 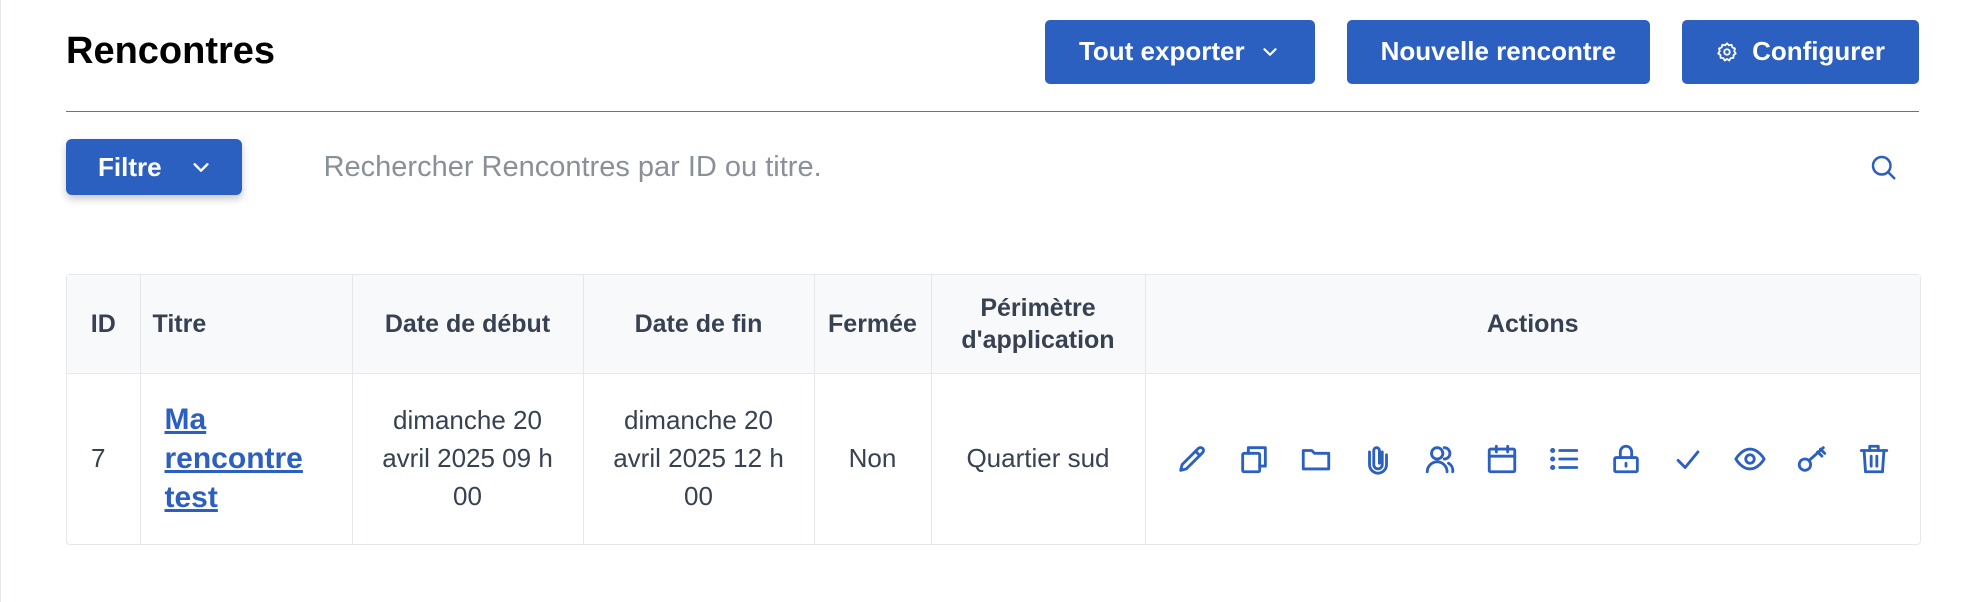 I want to click on participants-button, so click(x=1440, y=459).